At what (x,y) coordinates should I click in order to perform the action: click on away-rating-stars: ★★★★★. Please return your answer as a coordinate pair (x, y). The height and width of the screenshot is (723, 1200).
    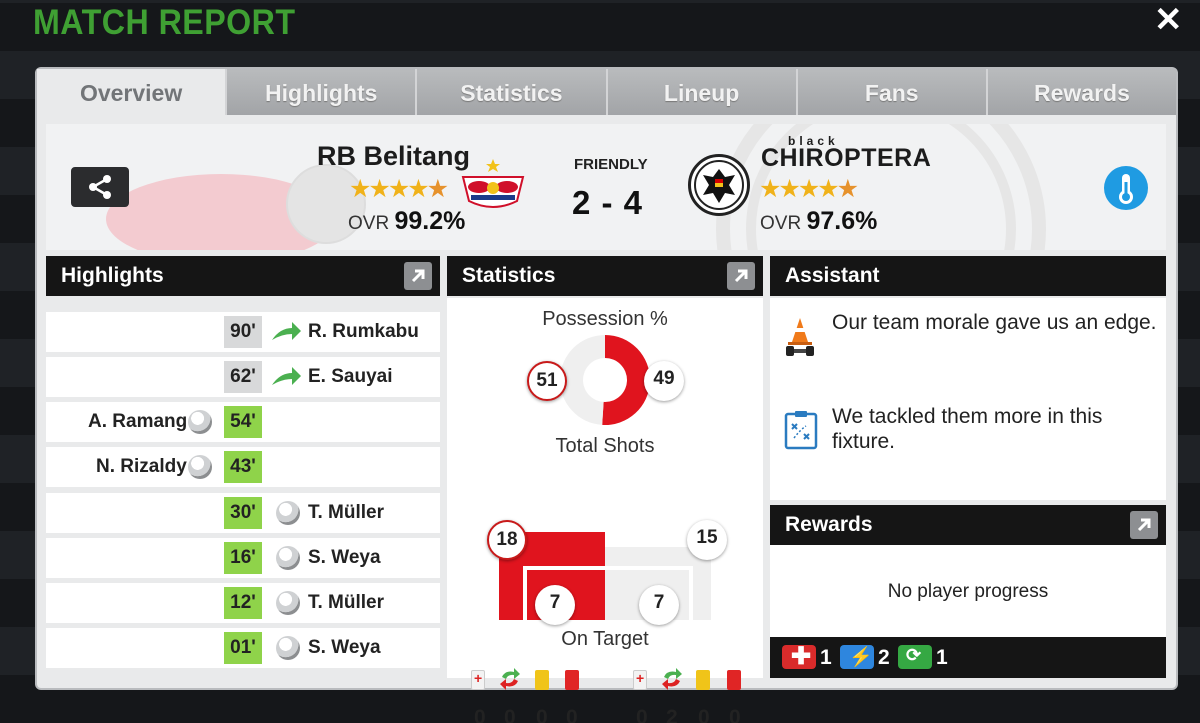
    Looking at the image, I should click on (809, 189).